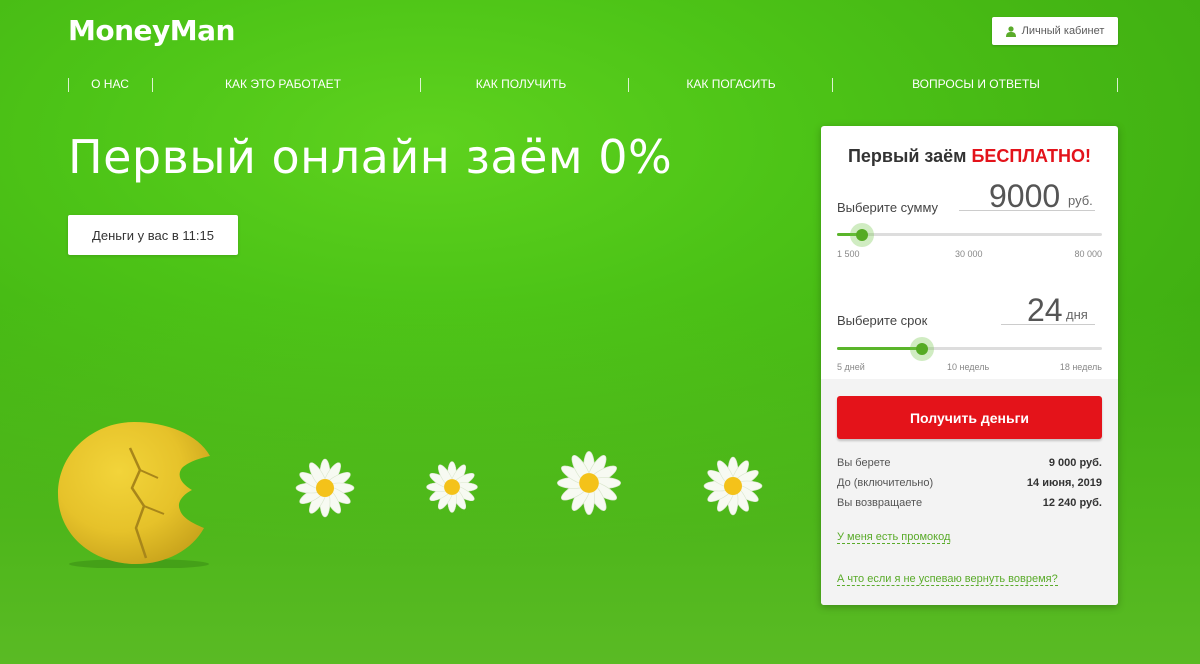  Describe the element at coordinates (885, 483) in the screenshot. I see `summary-label: До (включительно)` at that location.